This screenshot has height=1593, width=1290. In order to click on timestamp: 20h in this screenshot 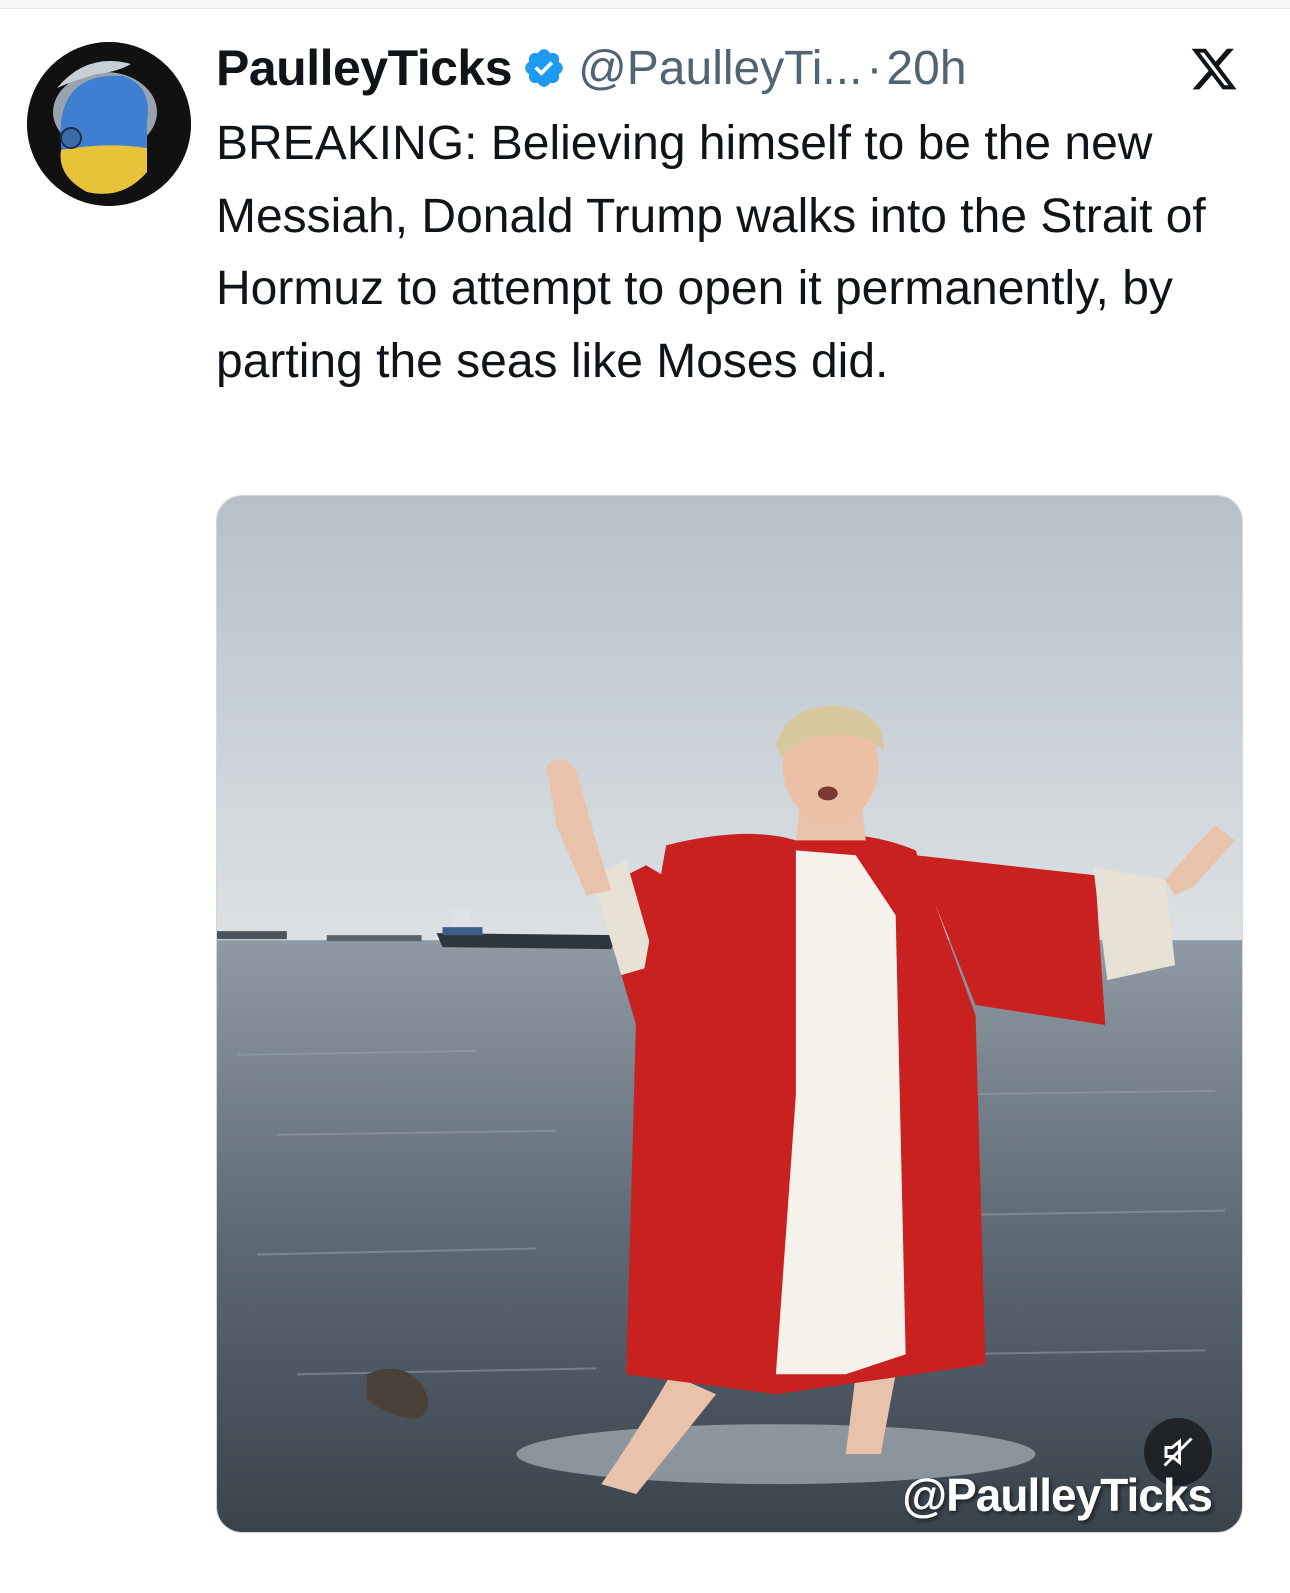, I will do `click(926, 68)`.